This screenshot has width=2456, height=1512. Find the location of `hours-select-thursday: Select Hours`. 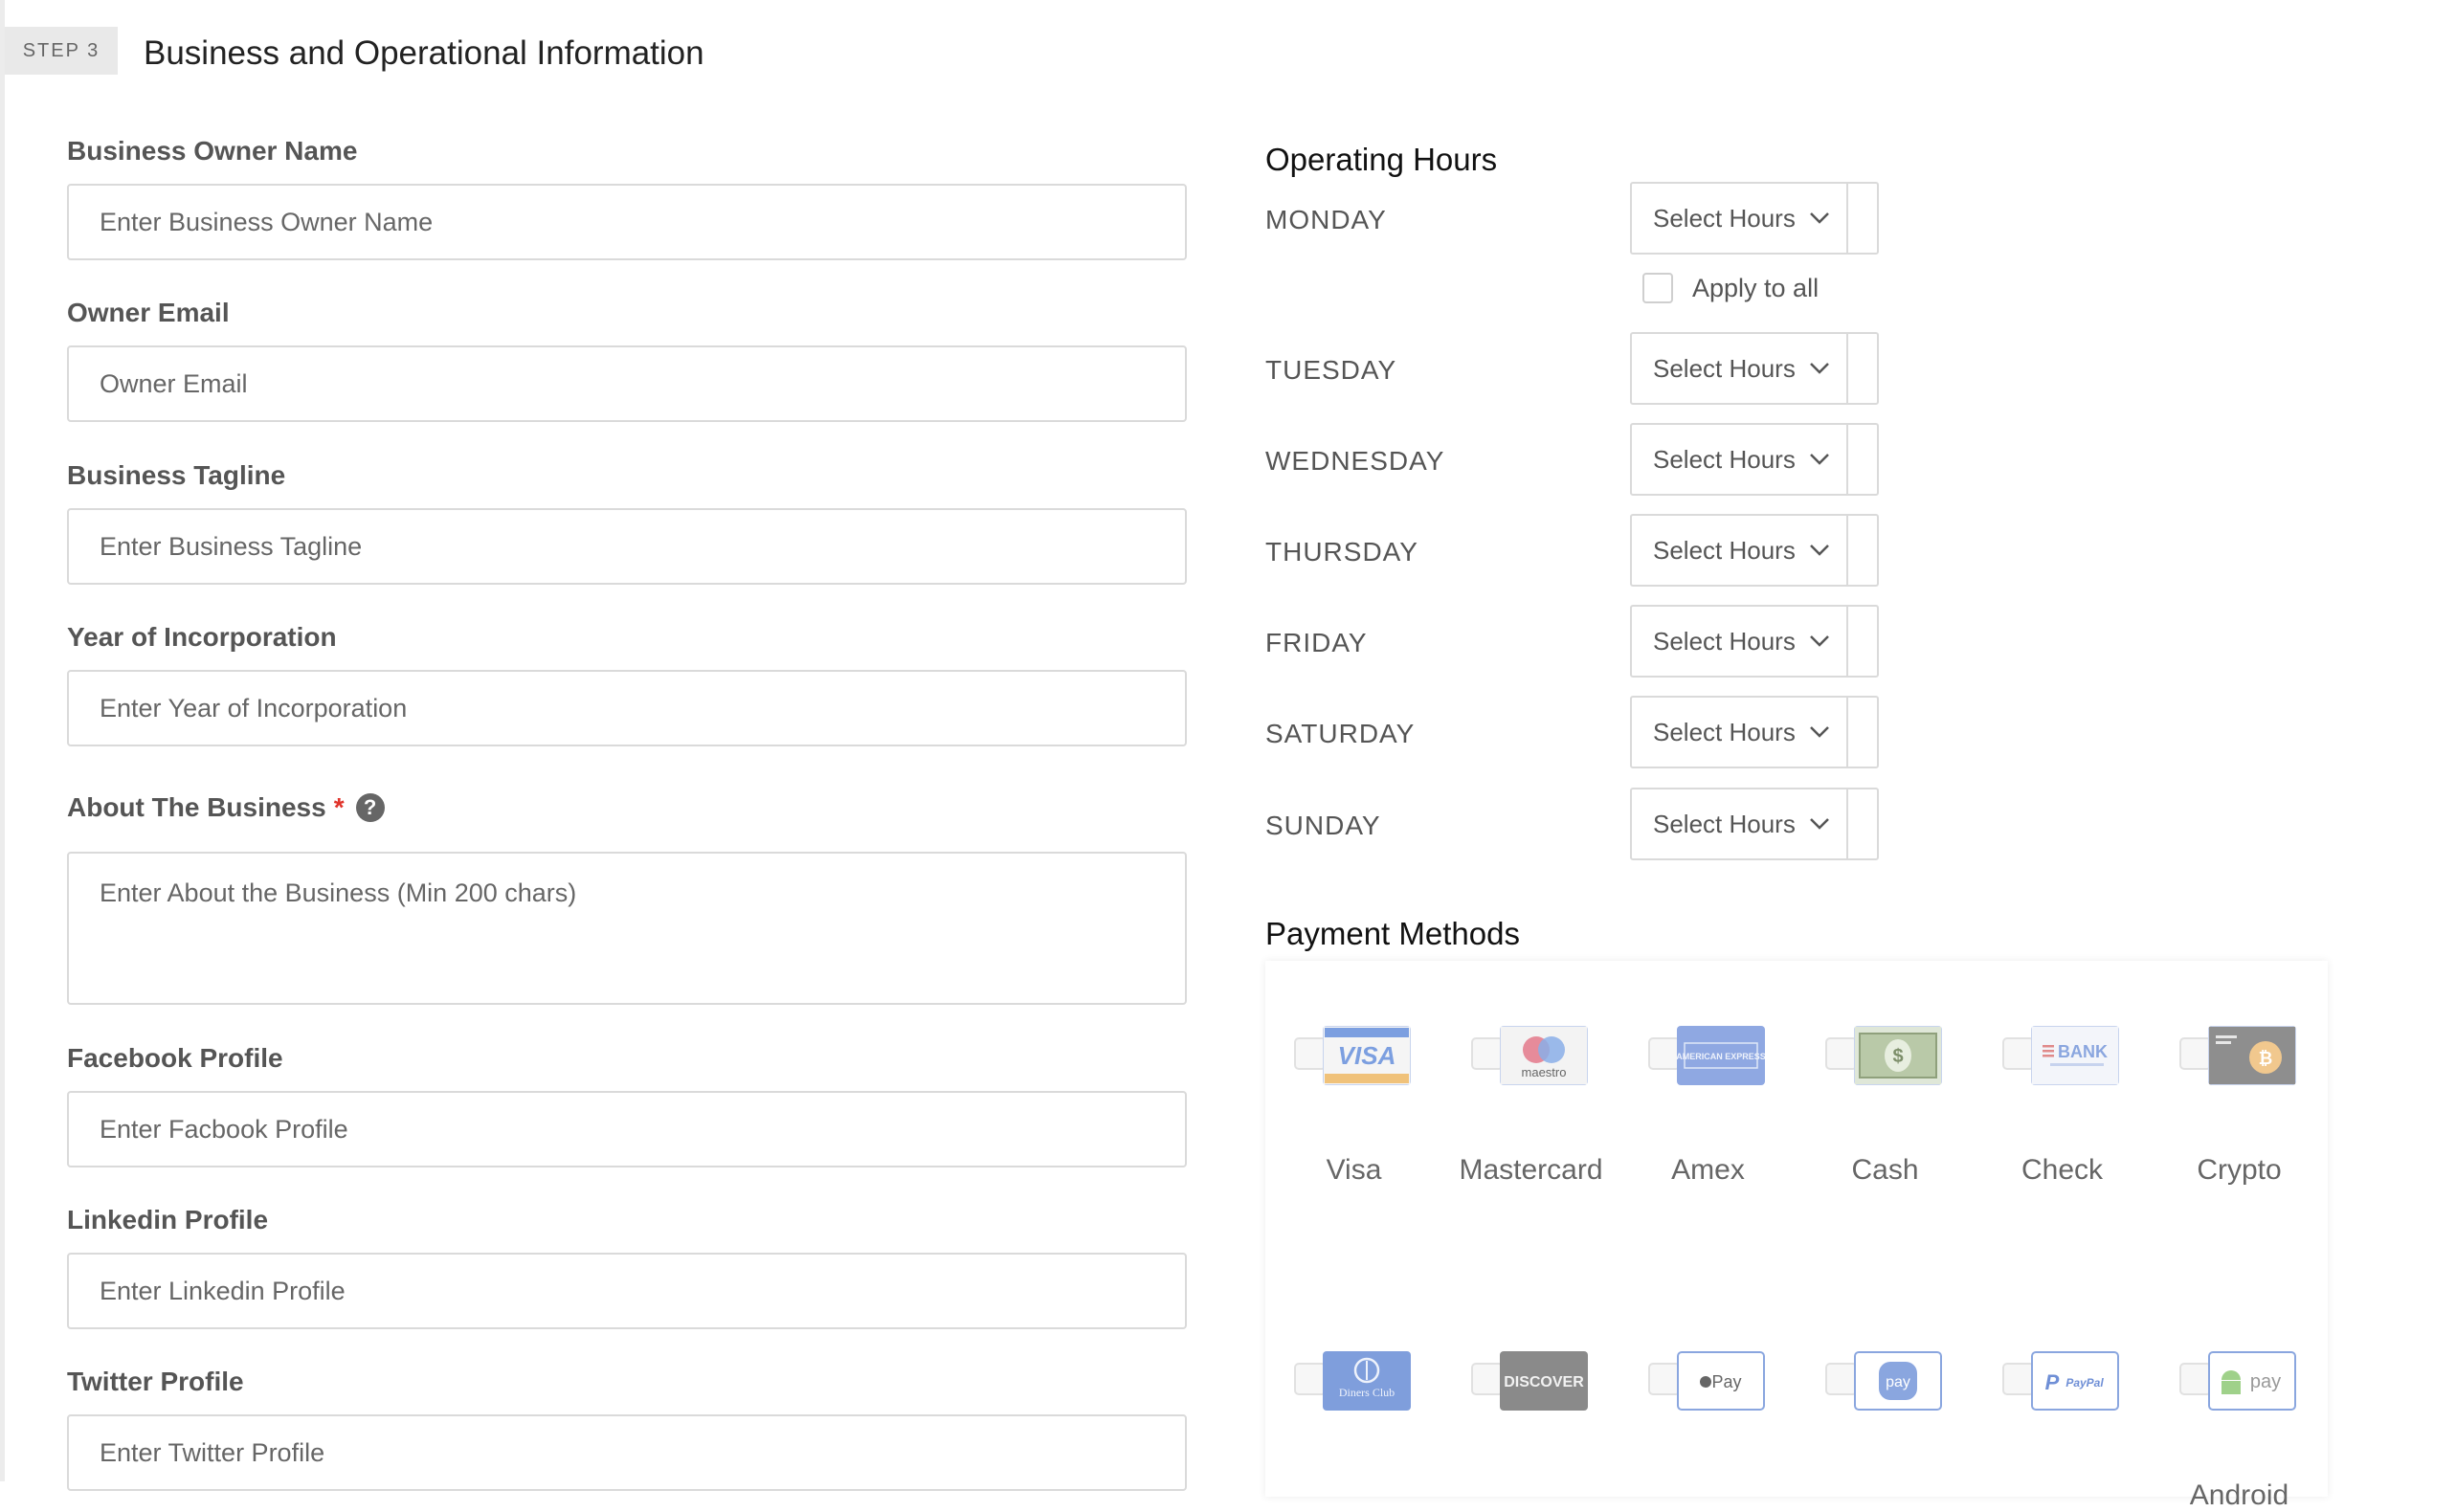

hours-select-thursday: Select Hours is located at coordinates (1754, 550).